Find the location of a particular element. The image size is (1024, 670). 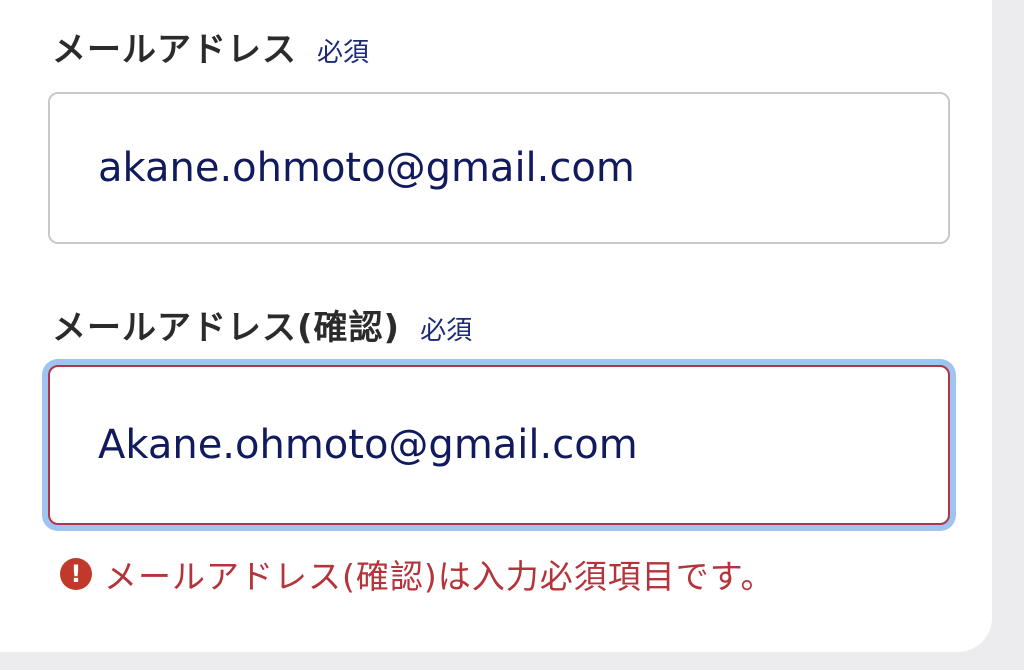

email-confirm-error: ! メールアドレス(確認)は入力必須項目です。 is located at coordinates (417, 574).